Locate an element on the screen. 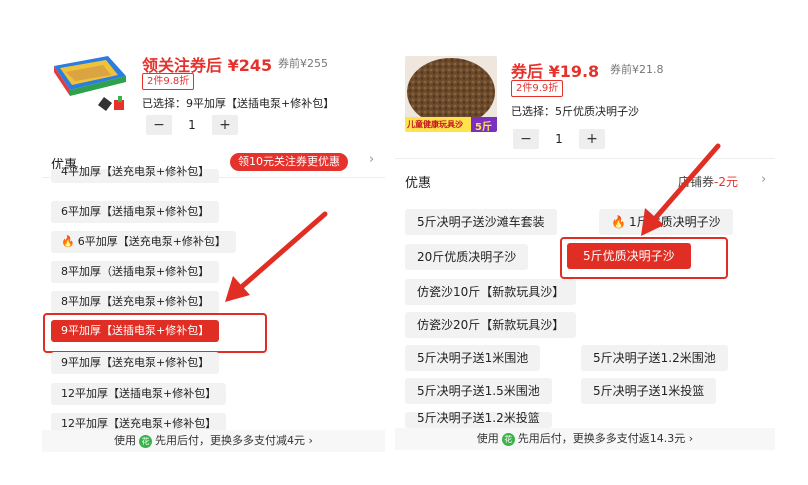  discount-section-title: 优惠 is located at coordinates (418, 183).